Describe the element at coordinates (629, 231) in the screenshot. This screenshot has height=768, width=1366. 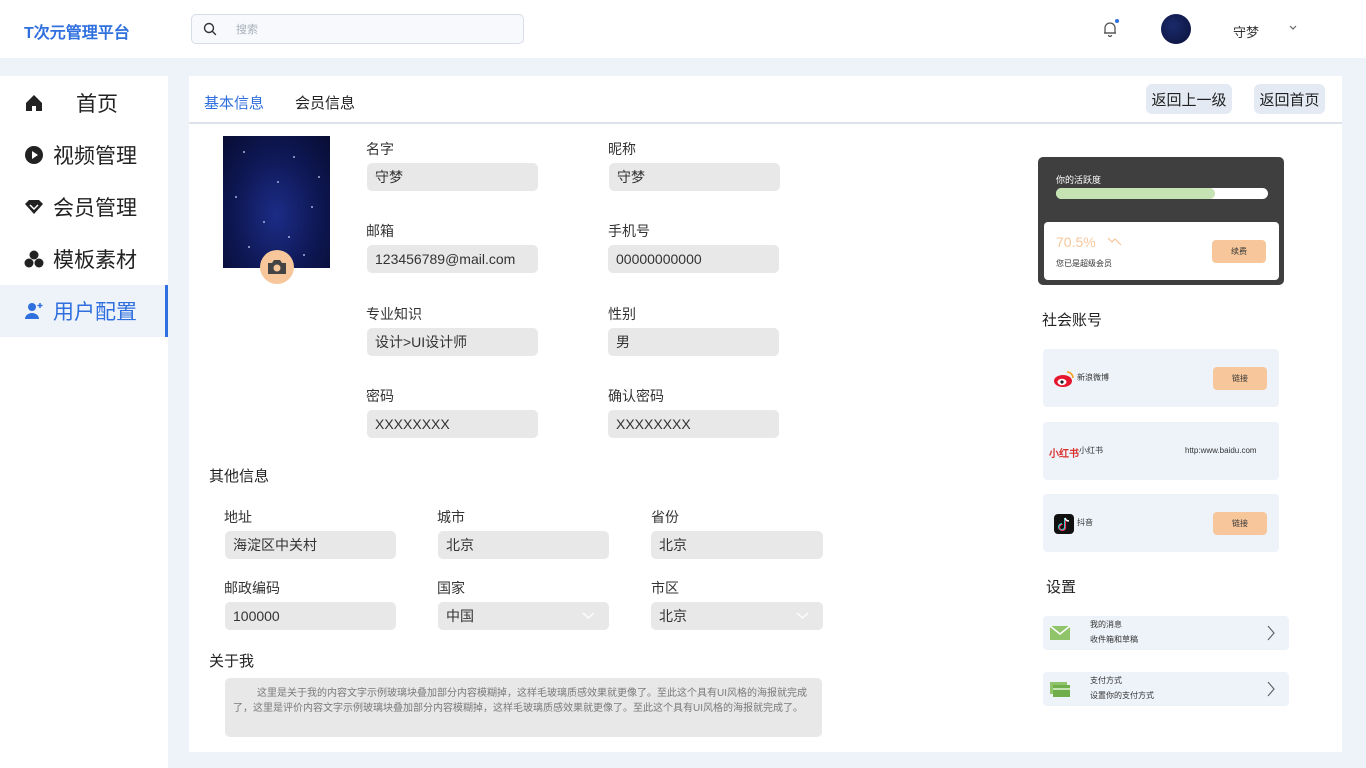
I see `phone-label: 手机号` at that location.